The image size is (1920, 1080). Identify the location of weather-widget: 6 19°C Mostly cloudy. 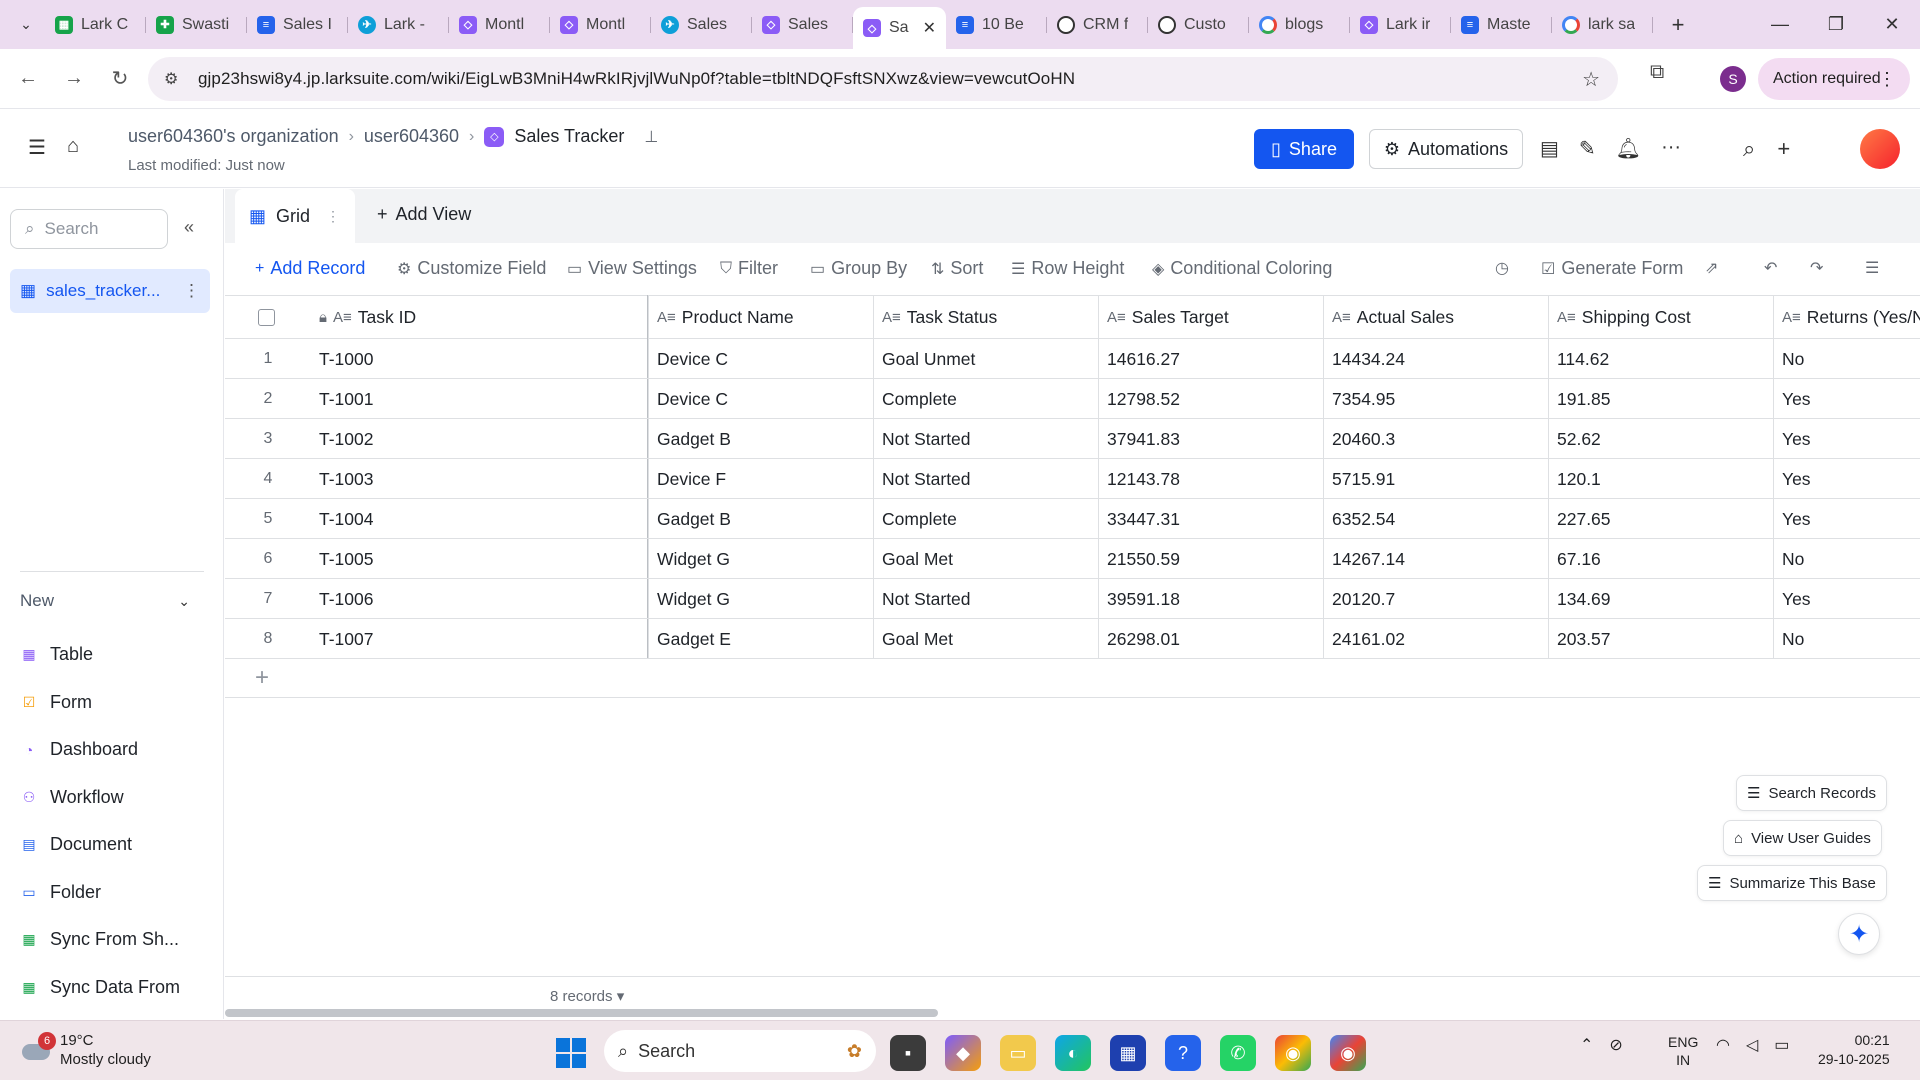
(85, 1050).